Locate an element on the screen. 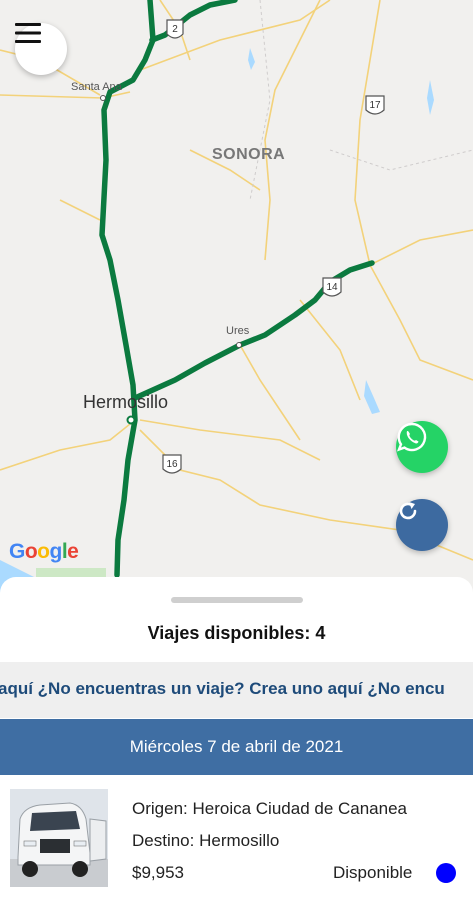 This screenshot has width=473, height=900. map-label-city: Hermosillo is located at coordinates (126, 402).